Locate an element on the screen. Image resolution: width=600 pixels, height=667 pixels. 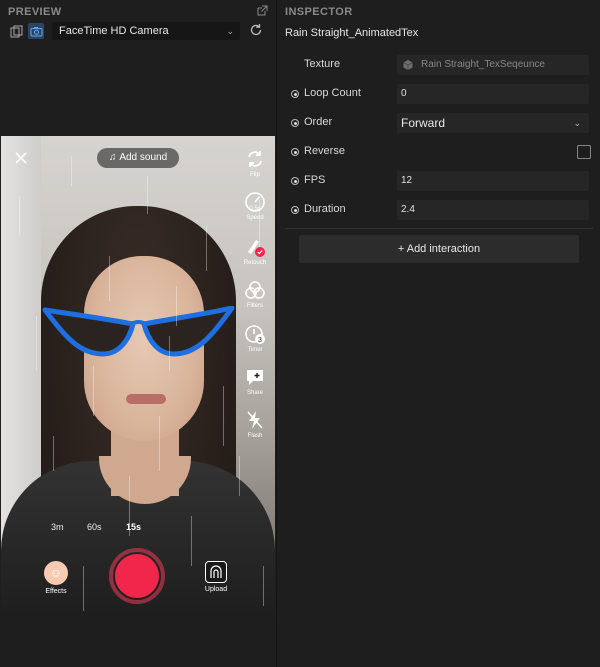
duration-tab-3m: 3m is located at coordinates (57, 527).